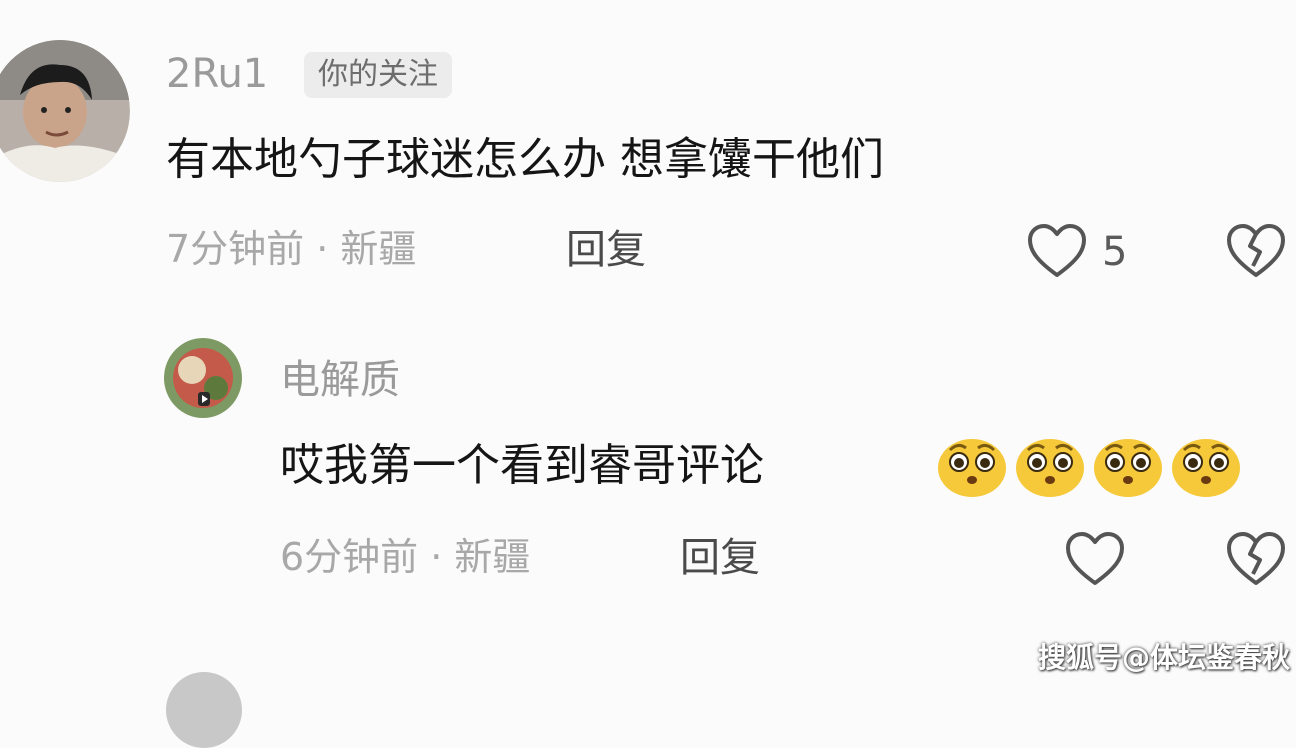 The width and height of the screenshot is (1296, 748). Describe the element at coordinates (378, 75) in the screenshot. I see `follow-badge: 你的关注` at that location.